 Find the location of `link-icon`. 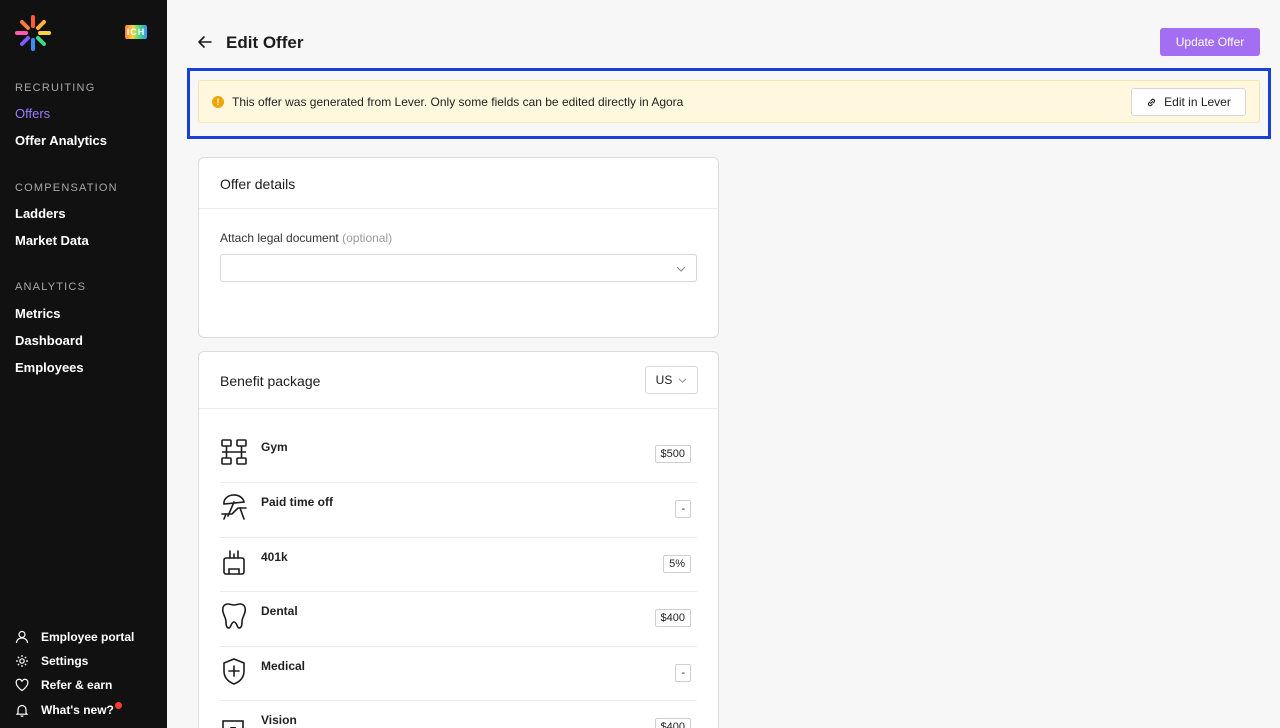

link-icon is located at coordinates (1152, 102).